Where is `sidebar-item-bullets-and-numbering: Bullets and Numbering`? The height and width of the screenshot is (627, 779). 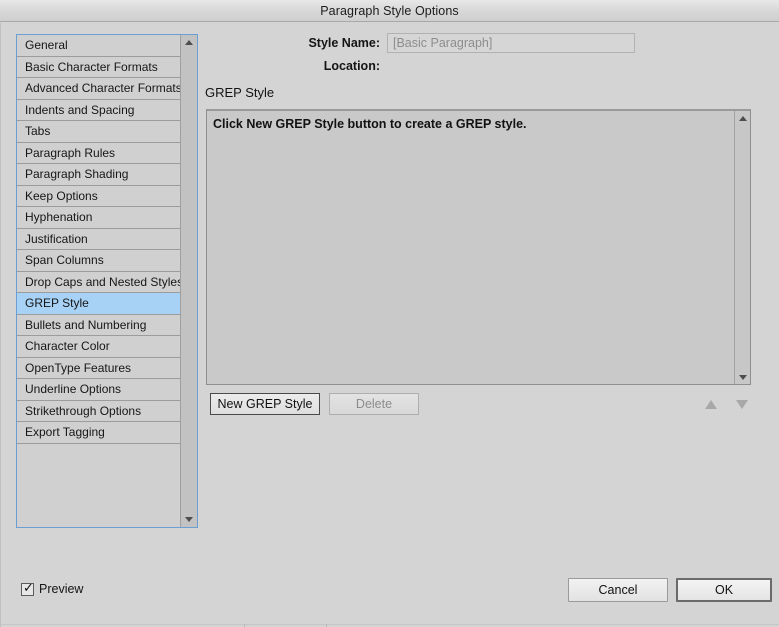 sidebar-item-bullets-and-numbering: Bullets and Numbering is located at coordinates (98, 325).